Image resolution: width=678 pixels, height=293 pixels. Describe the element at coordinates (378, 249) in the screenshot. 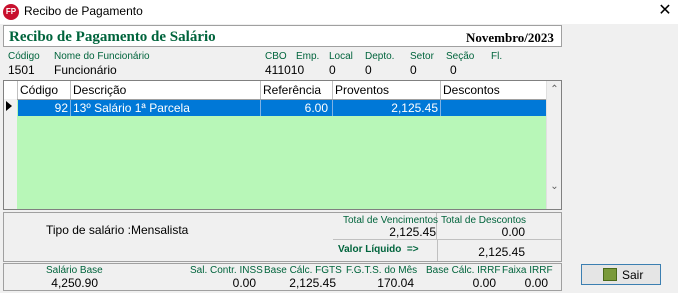

I see `valor-liquido-label: Valor Líquido =>` at that location.